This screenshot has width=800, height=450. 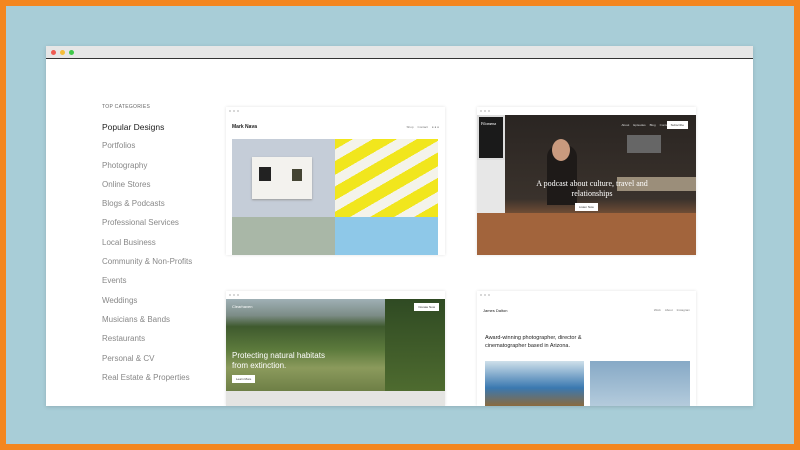 I want to click on listen-button: Listen Now, so click(x=586, y=207).